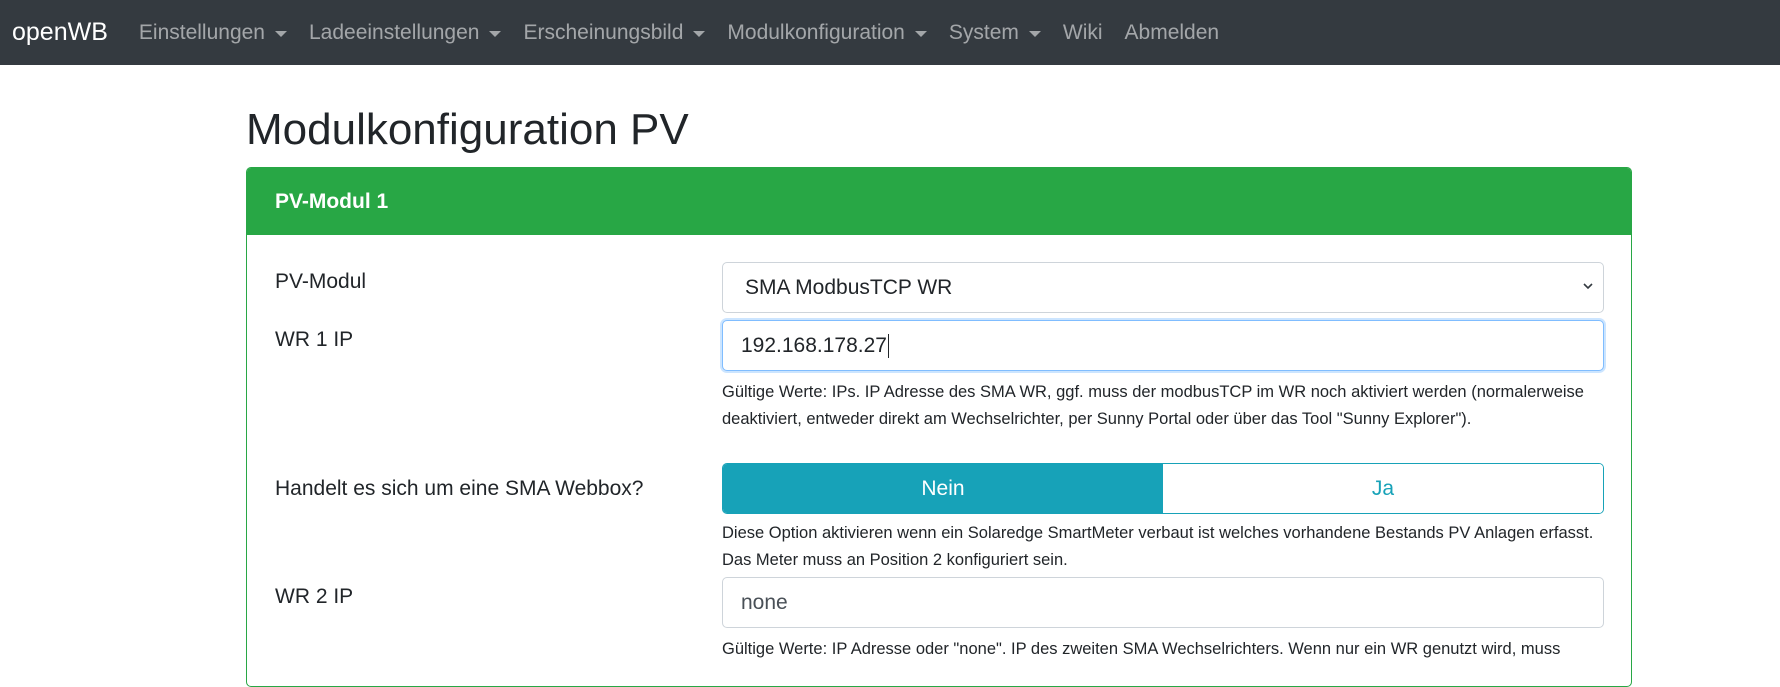  I want to click on chevron-down-icon, so click(1588, 285).